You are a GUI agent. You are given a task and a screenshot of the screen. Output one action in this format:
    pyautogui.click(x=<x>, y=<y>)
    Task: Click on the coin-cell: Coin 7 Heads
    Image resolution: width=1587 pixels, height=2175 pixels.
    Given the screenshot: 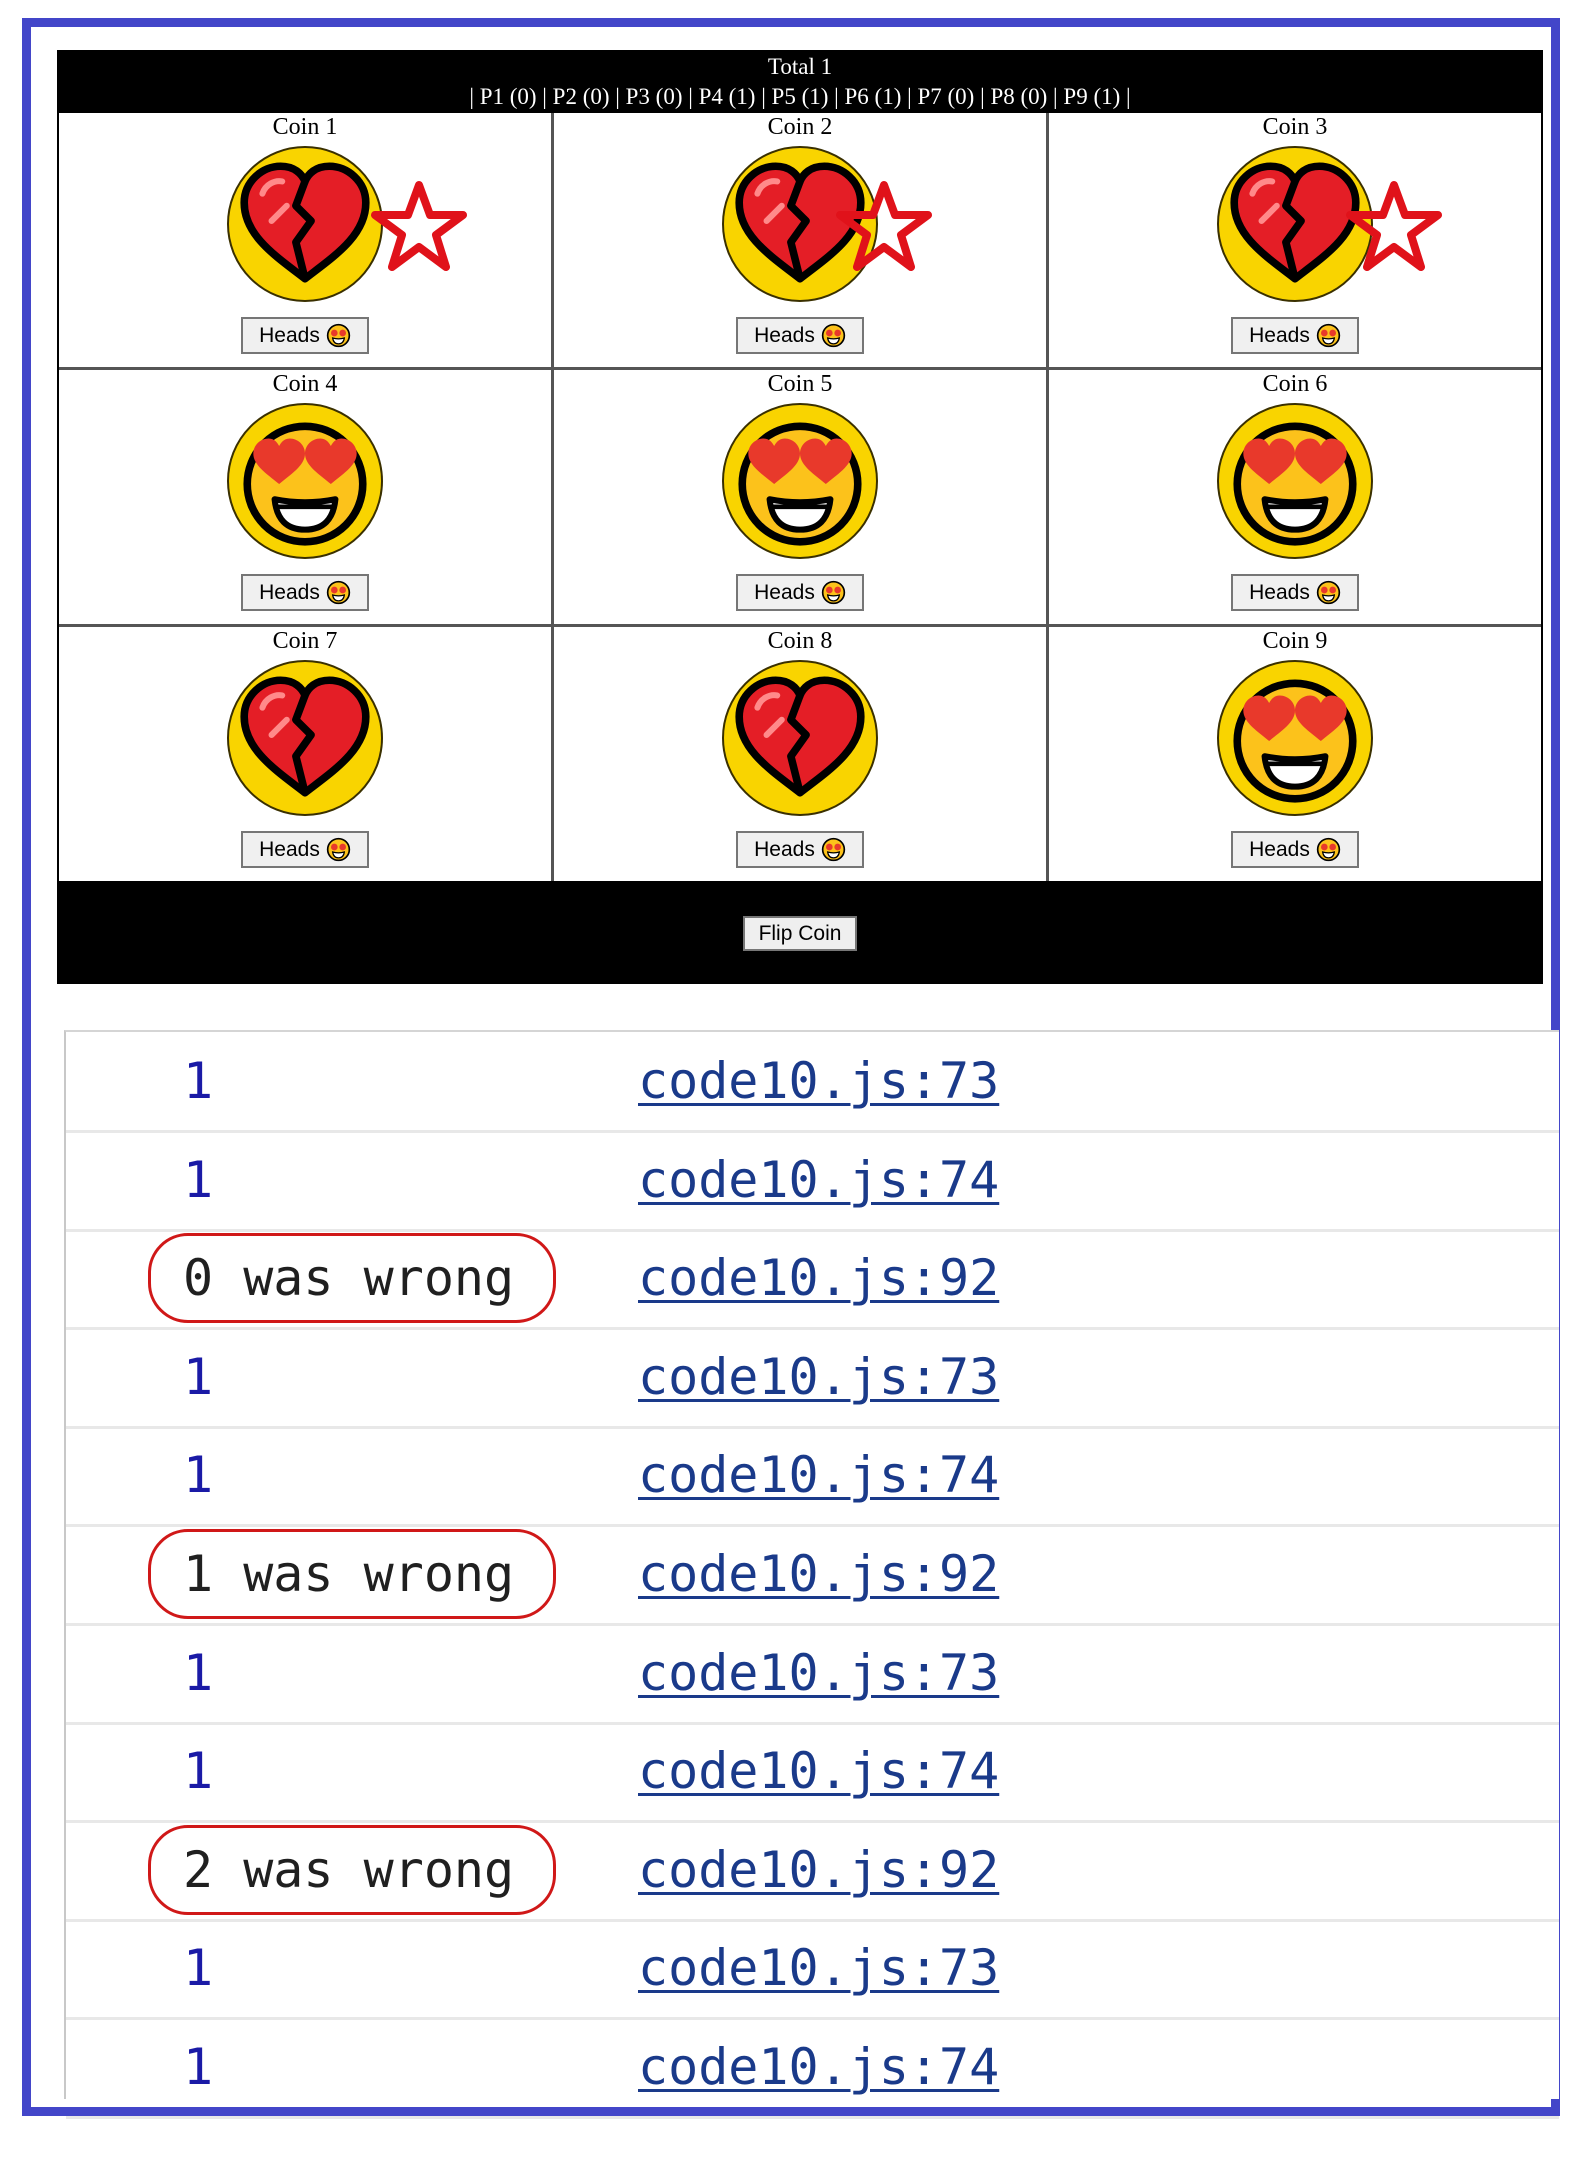 What is the action you would take?
    pyautogui.click(x=305, y=754)
    